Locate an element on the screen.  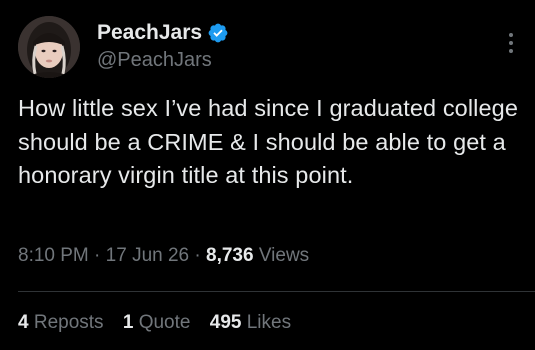
more-options-icon is located at coordinates (511, 43).